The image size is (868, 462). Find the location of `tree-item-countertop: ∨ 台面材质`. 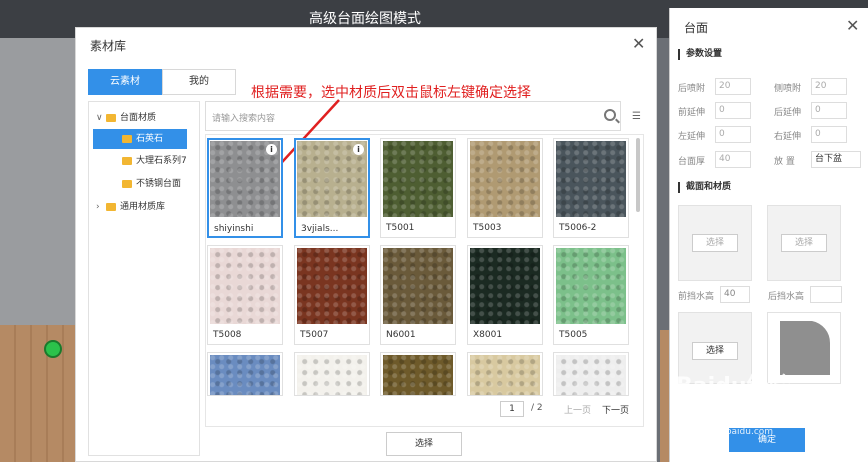

tree-item-countertop: ∨ 台面材质 is located at coordinates (126, 118).